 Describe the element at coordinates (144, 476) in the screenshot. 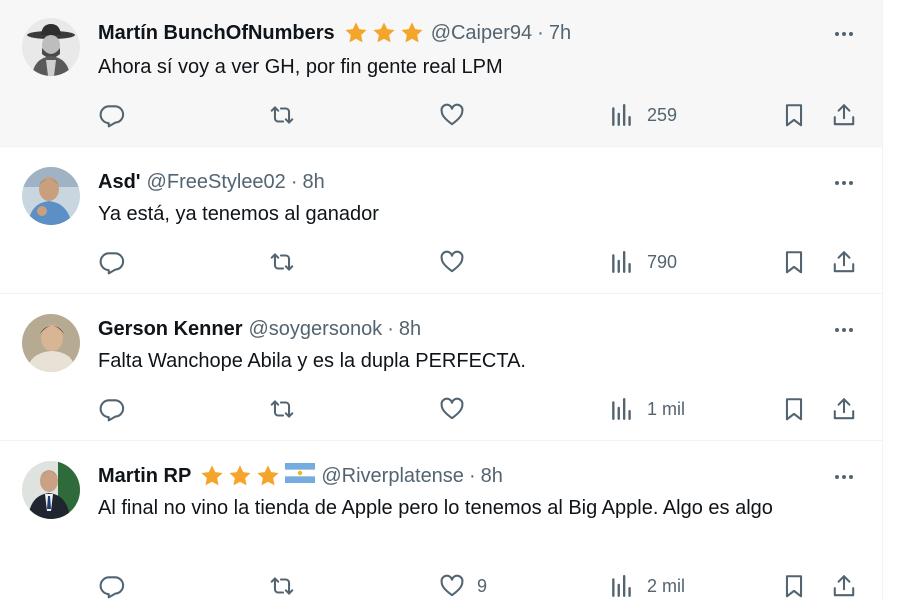

I see `display-name: Martin RP` at that location.